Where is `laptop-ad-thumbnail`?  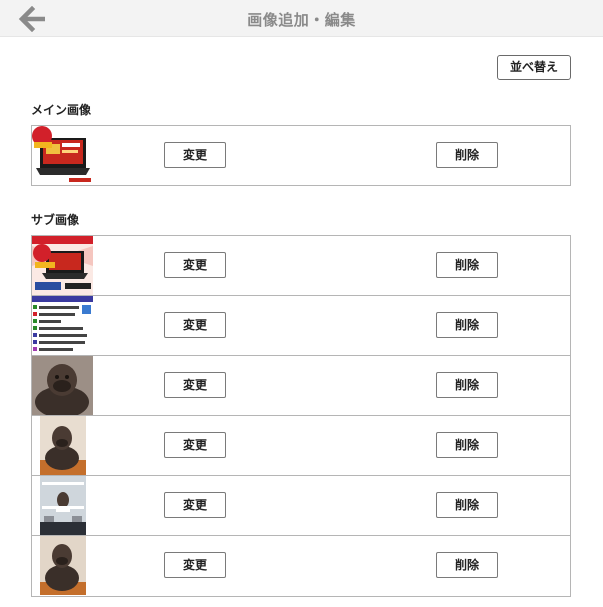 laptop-ad-thumbnail is located at coordinates (62, 155).